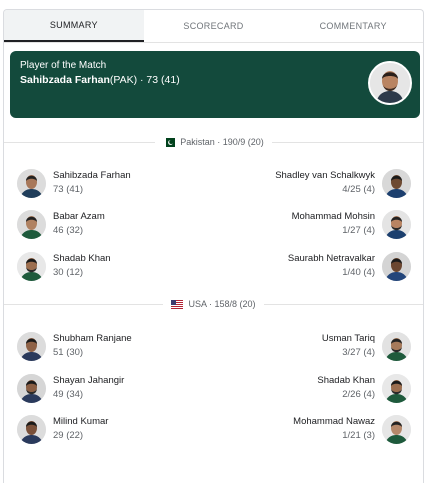 The height and width of the screenshot is (483, 427). What do you see at coordinates (333, 216) in the screenshot?
I see `player-name: Mohammad Mohsin` at bounding box center [333, 216].